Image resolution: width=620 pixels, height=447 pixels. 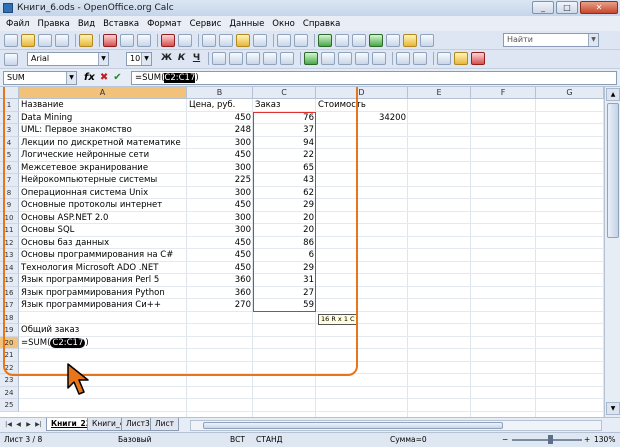 What do you see at coordinates (78, 379) in the screenshot?
I see `mouse-pointer-icon` at bounding box center [78, 379].